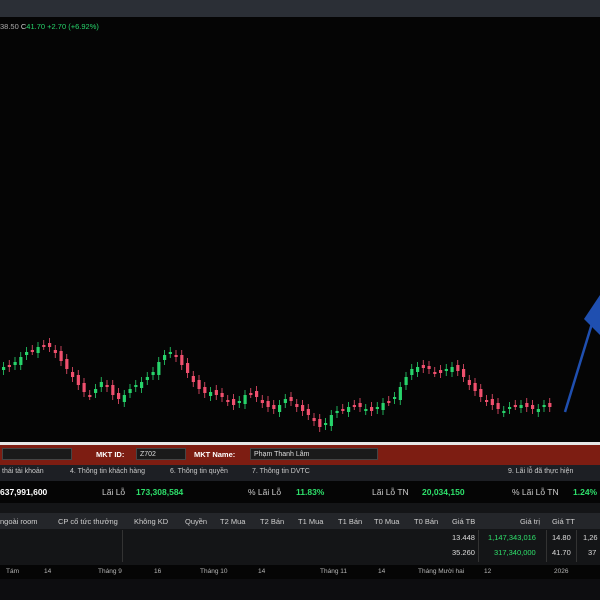  Describe the element at coordinates (314, 454) in the screenshot. I see `mkt-name-field: Phạm Thanh Lâm` at that location.